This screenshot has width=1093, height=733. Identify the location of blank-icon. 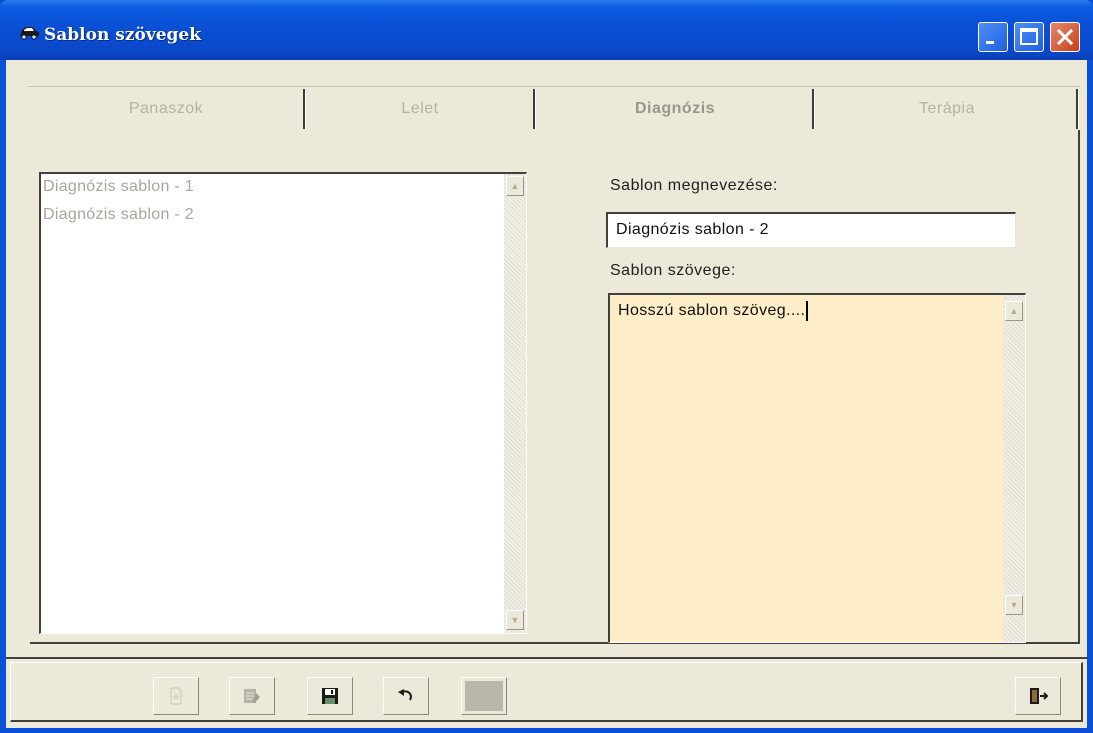
(484, 696).